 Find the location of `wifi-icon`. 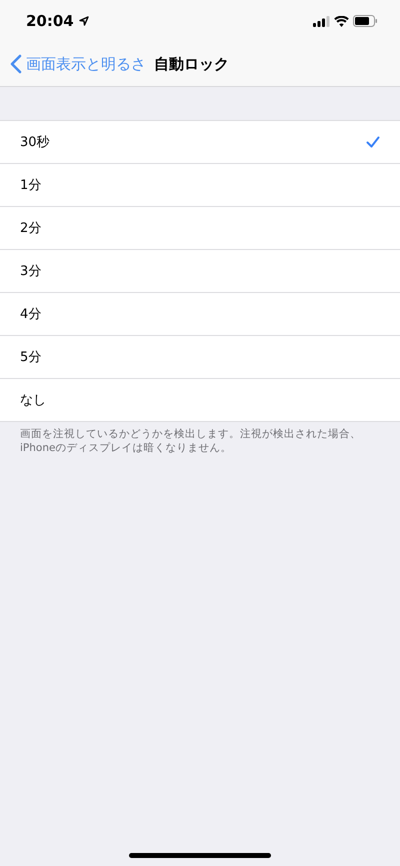

wifi-icon is located at coordinates (341, 21).